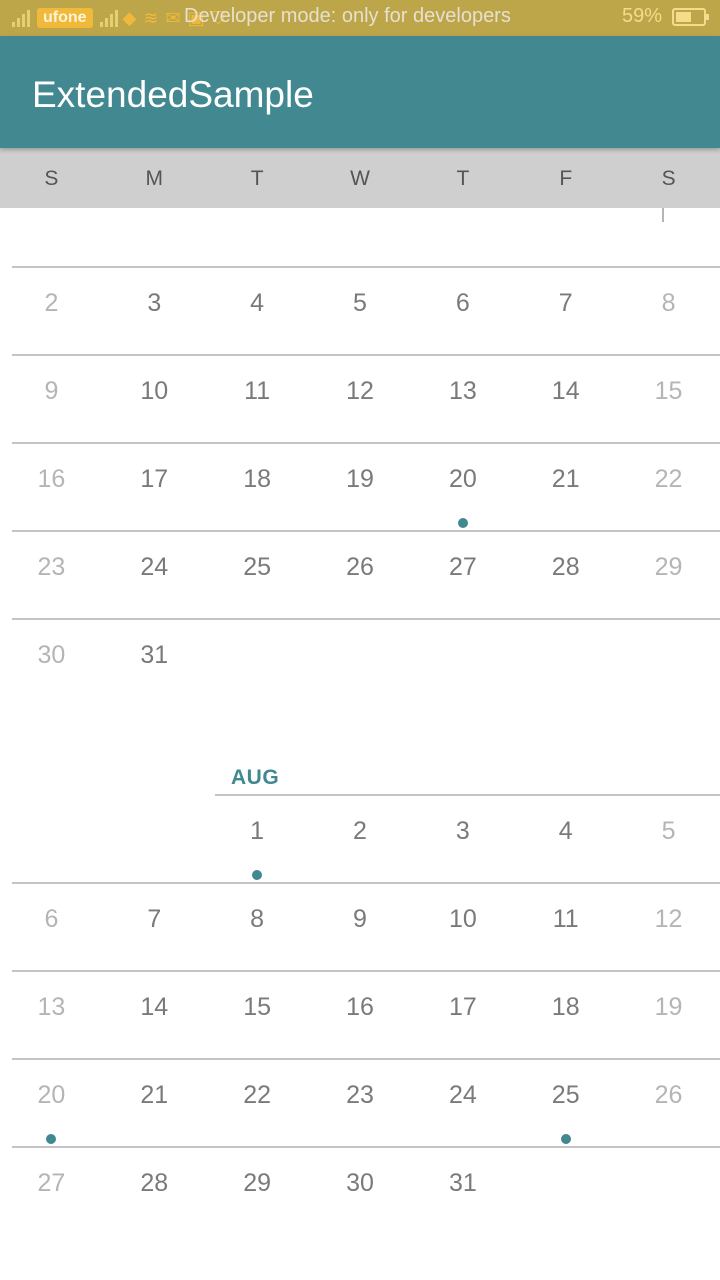  What do you see at coordinates (360, 1183) in the screenshot?
I see `day-number: 30` at bounding box center [360, 1183].